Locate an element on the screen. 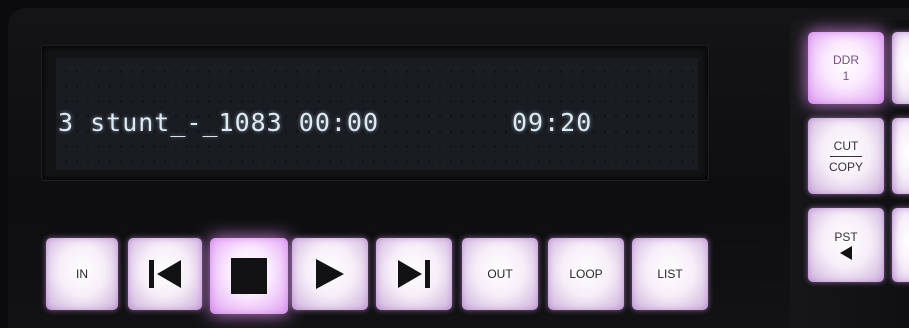 The image size is (909, 328). next-button is located at coordinates (414, 274).